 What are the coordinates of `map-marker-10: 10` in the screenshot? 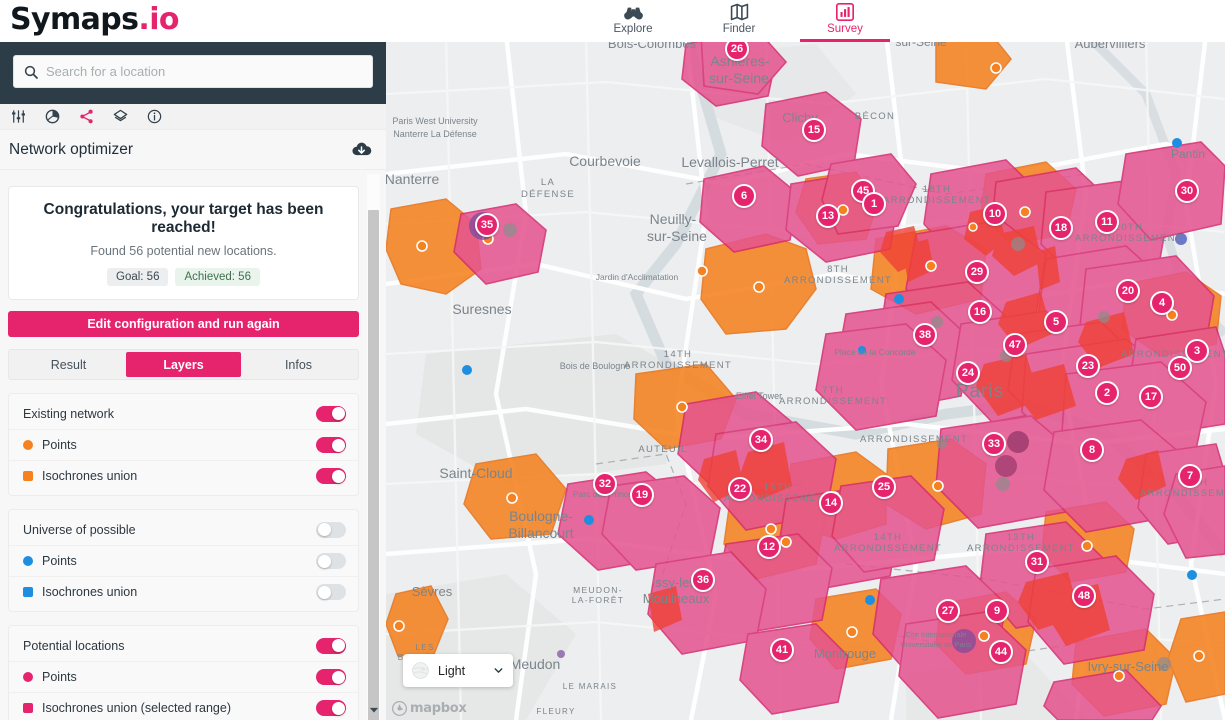 It's located at (995, 214).